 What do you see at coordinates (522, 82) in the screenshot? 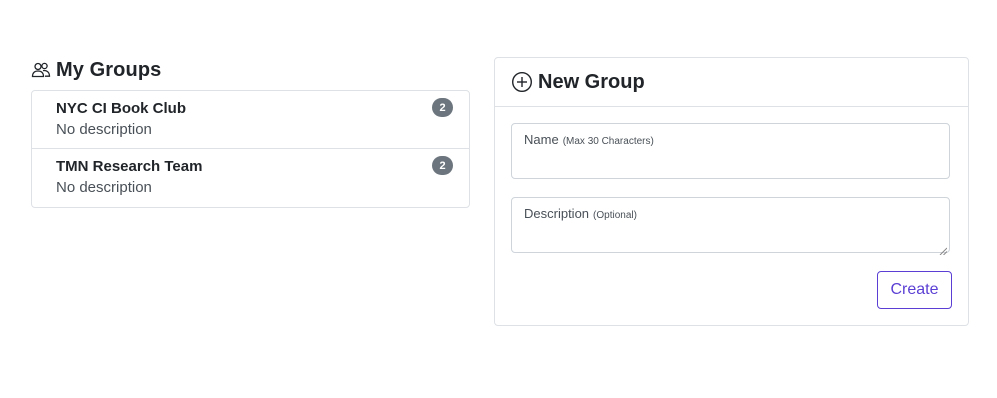
I see `plus-circle-icon` at bounding box center [522, 82].